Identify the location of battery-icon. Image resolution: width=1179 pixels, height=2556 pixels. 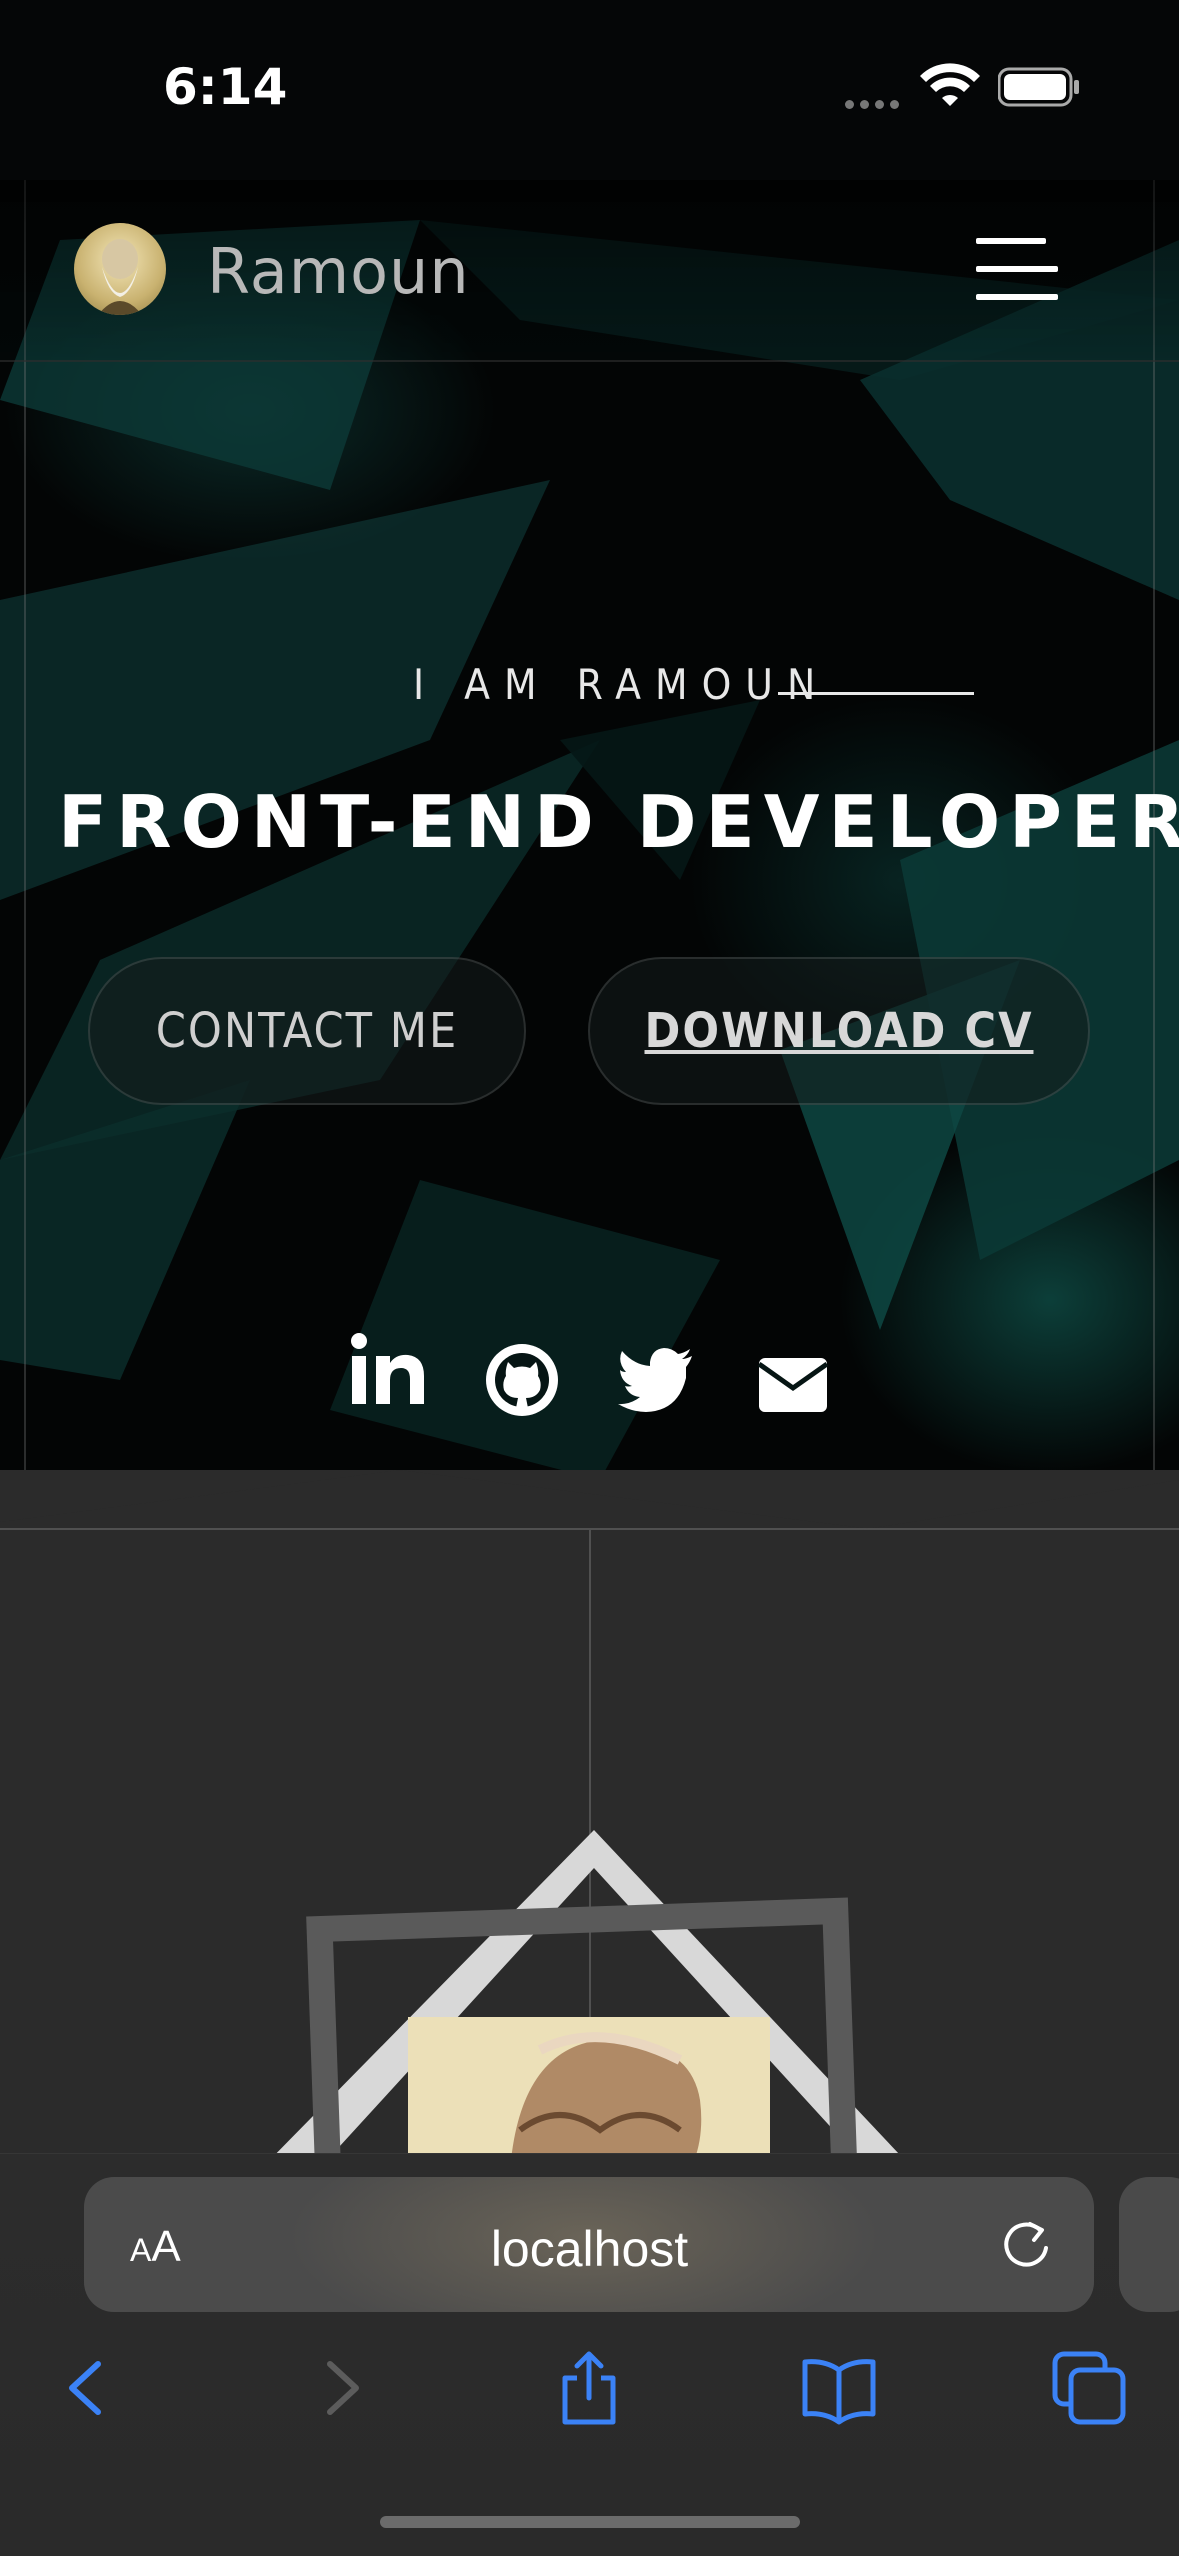
(1038, 87).